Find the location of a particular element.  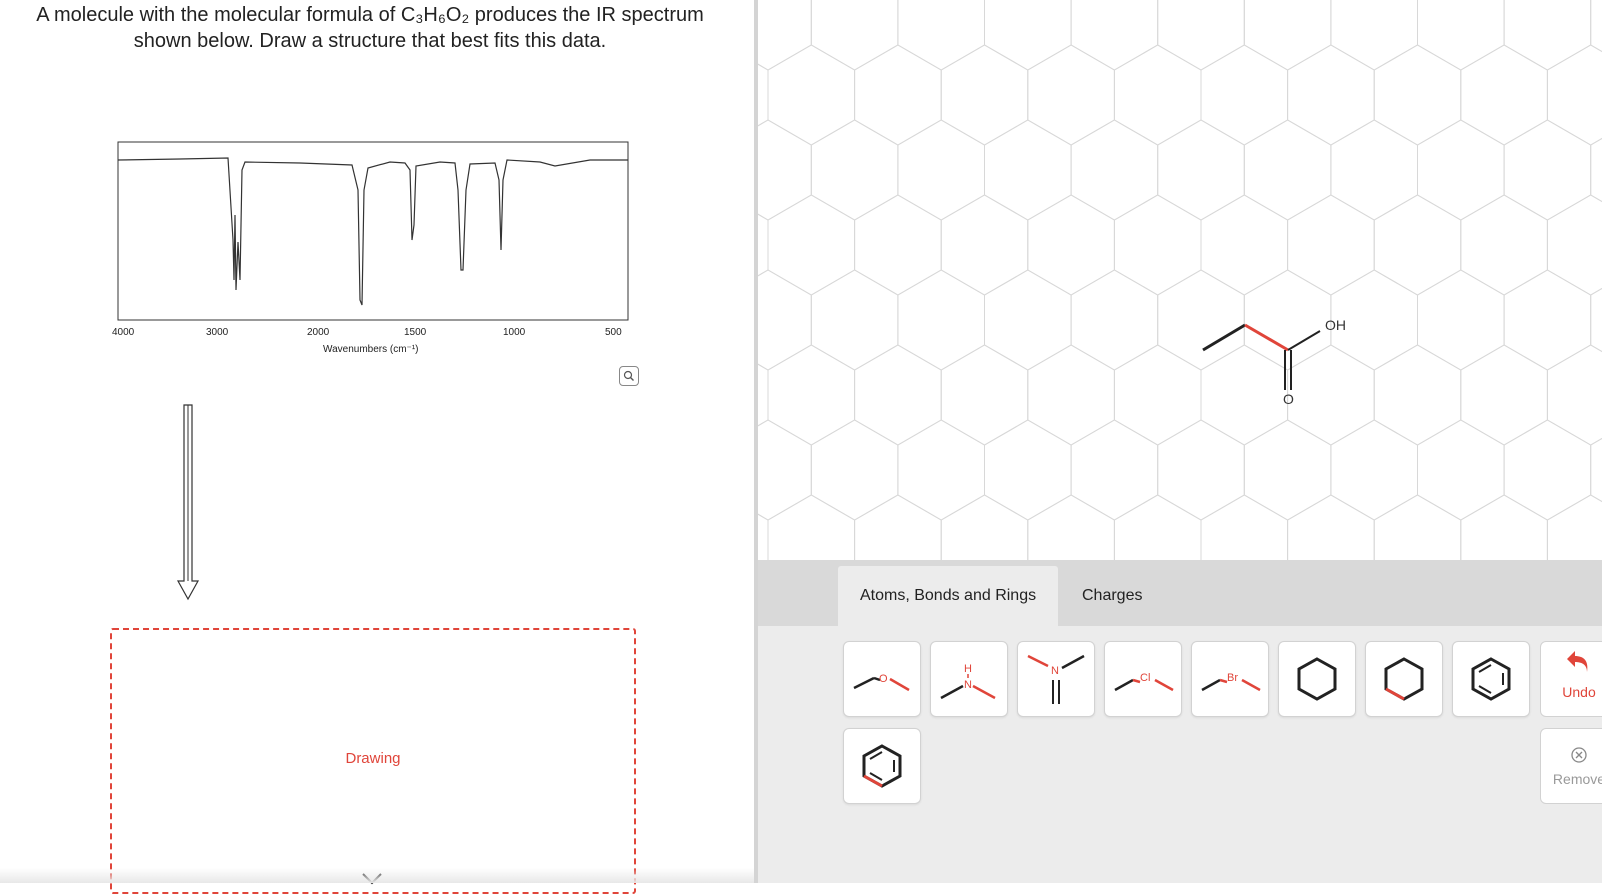

svg-text: O is located at coordinates (883, 679).